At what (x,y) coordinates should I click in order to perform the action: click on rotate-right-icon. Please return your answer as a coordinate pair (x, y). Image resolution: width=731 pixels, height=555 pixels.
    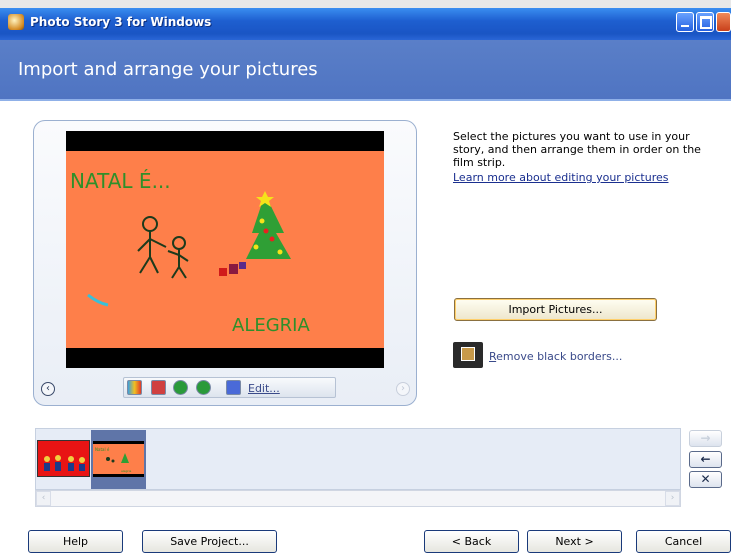
    Looking at the image, I should click on (203, 387).